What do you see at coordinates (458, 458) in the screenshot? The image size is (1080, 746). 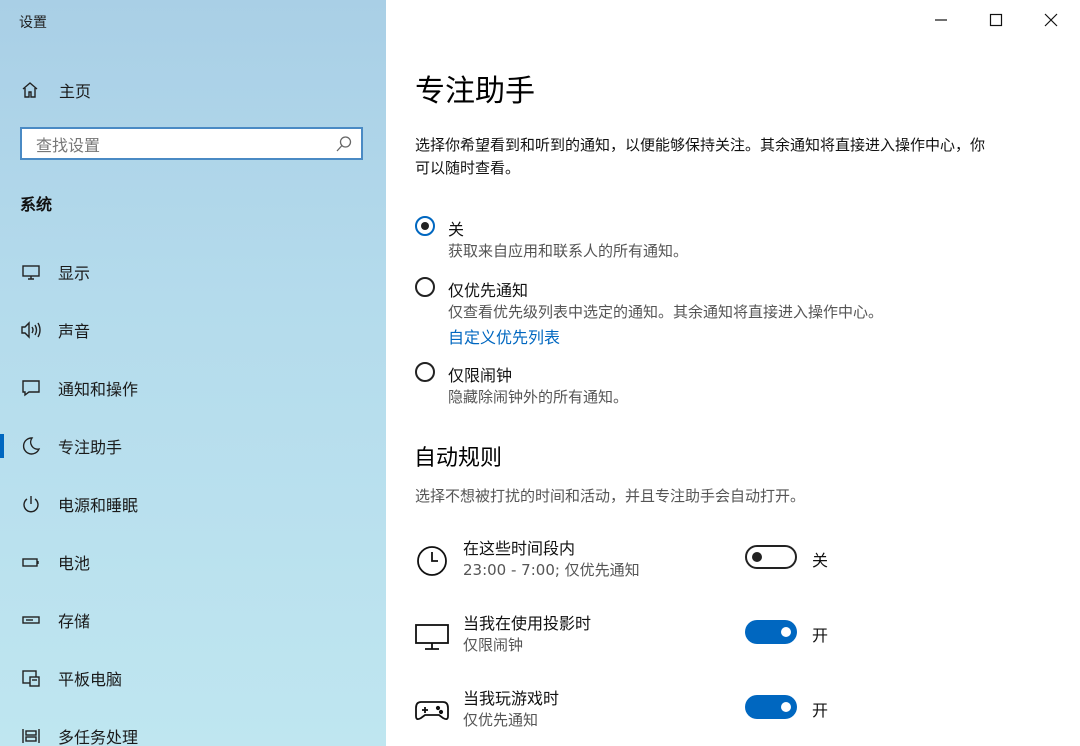 I see `auto-rules-title: 自动规则` at bounding box center [458, 458].